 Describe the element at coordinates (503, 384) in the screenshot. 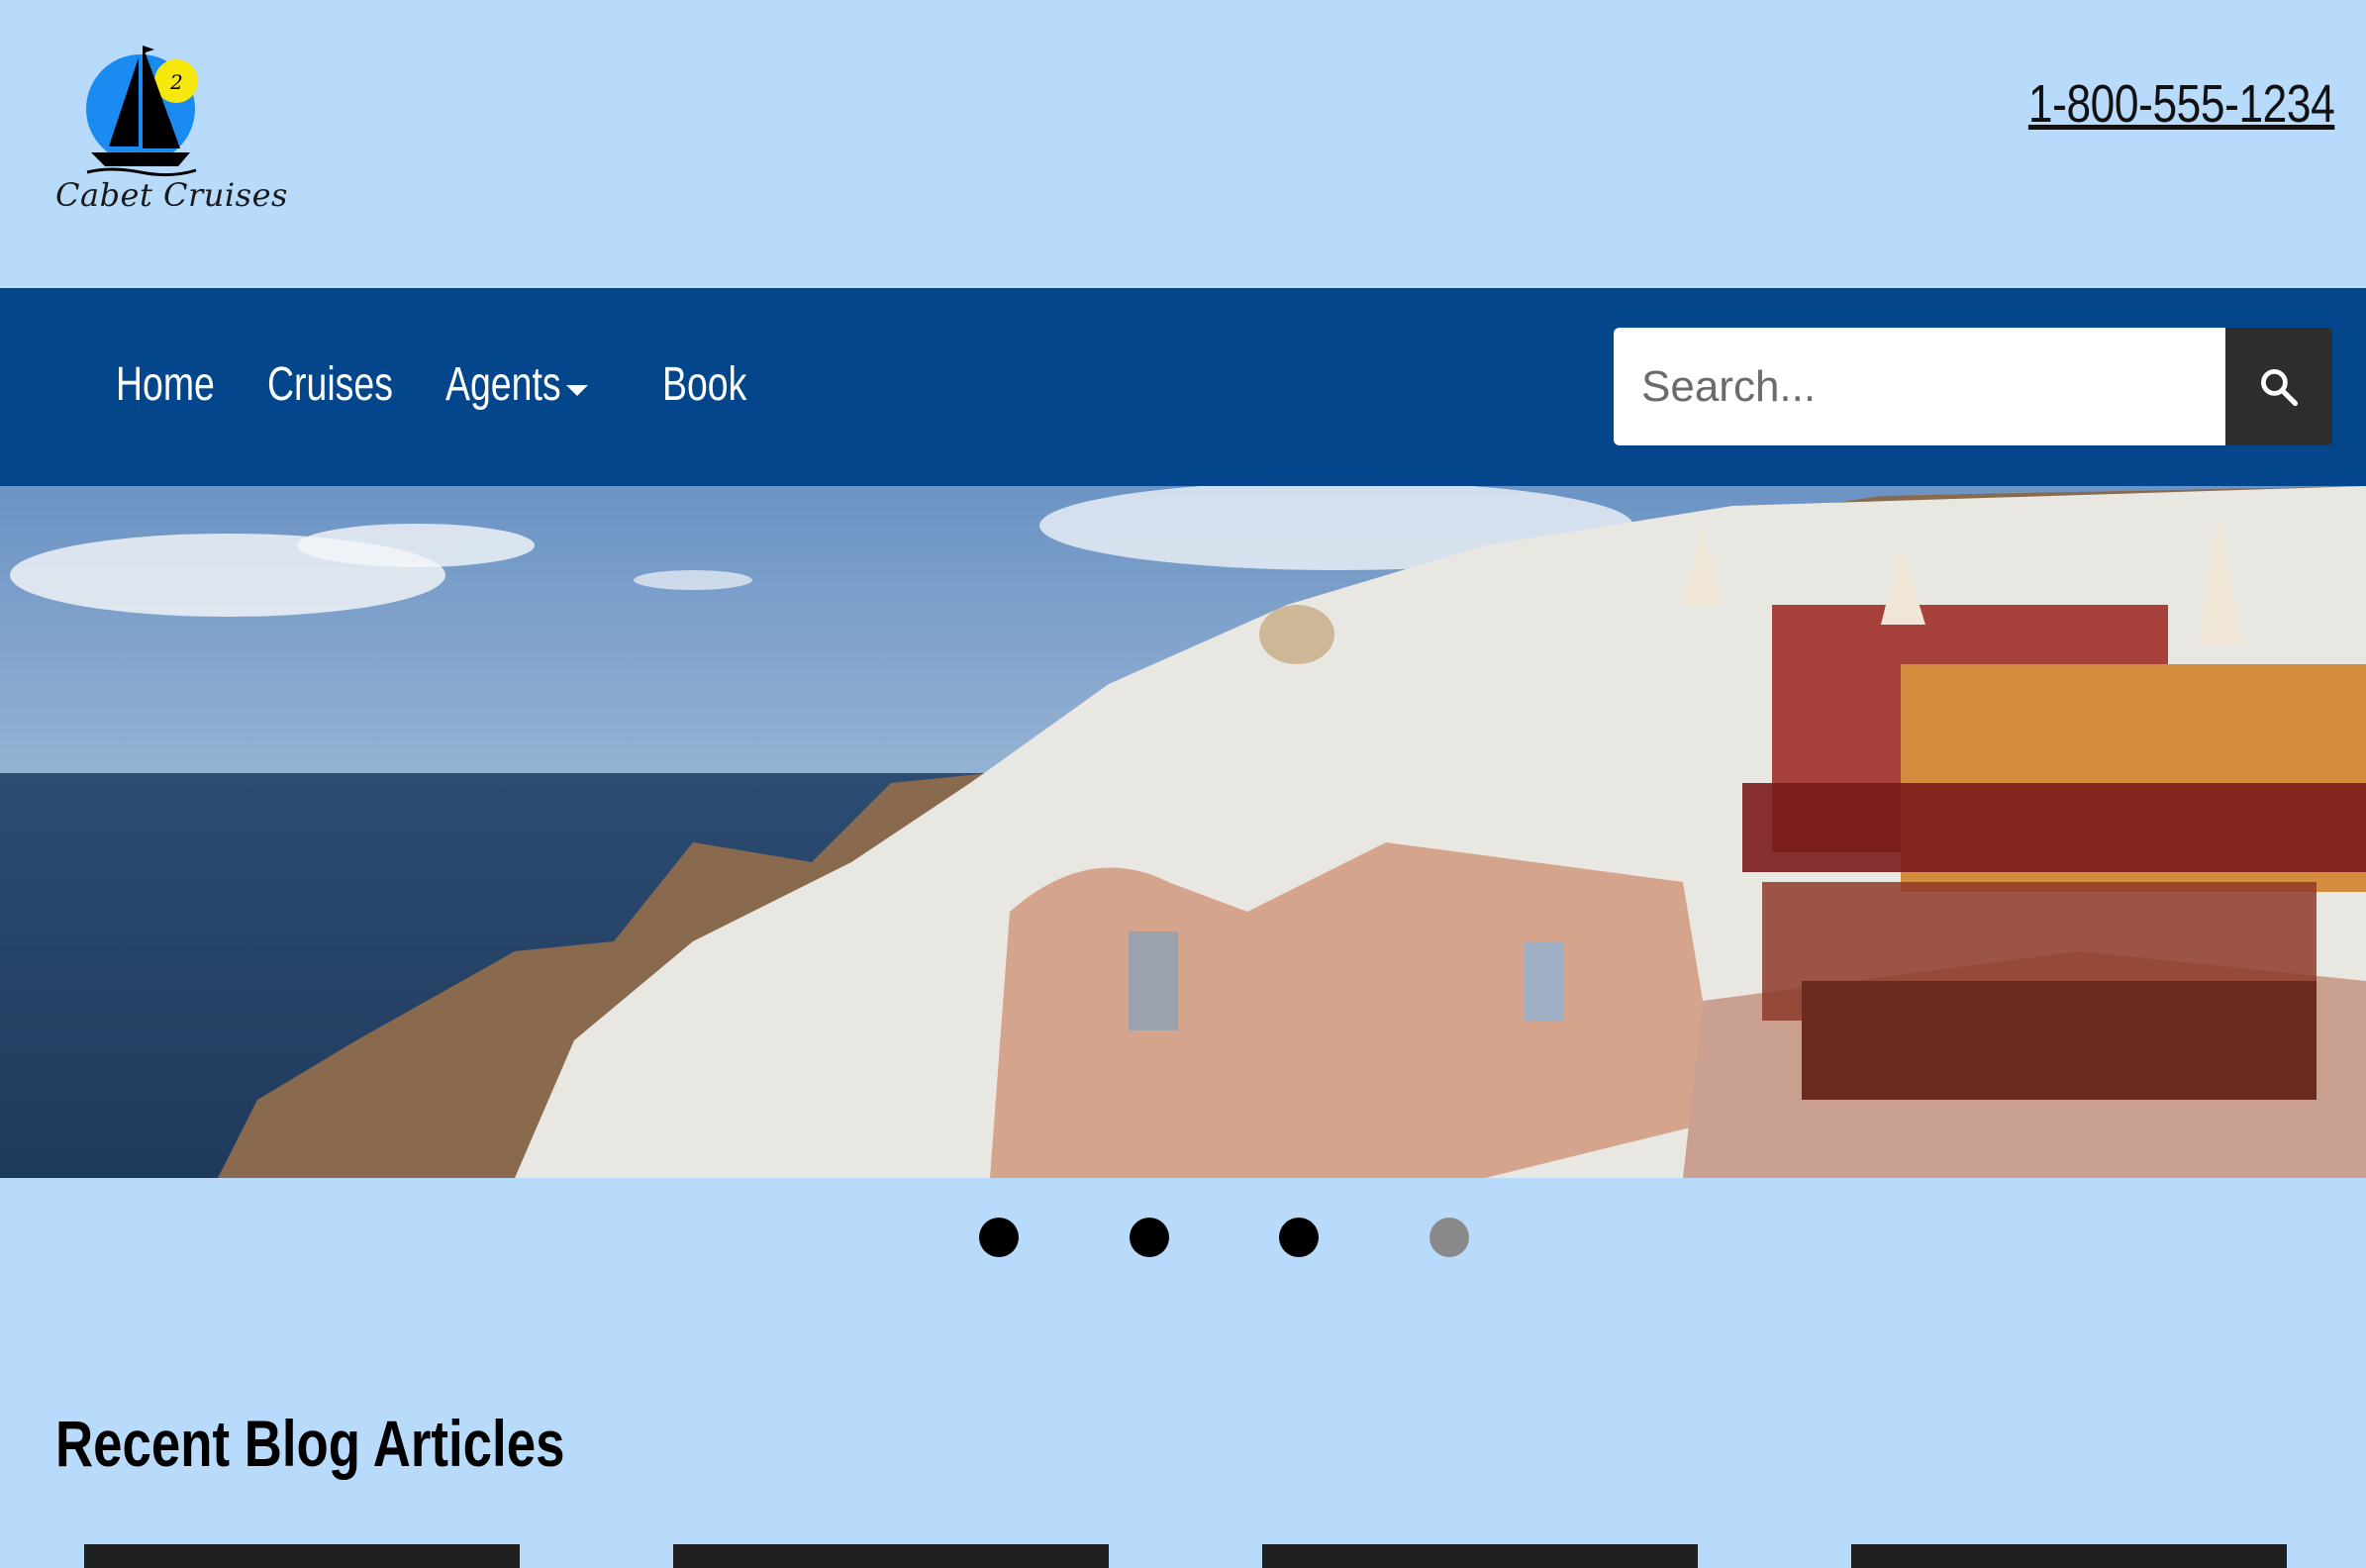

I see `nav-item-agents: Agents` at that location.